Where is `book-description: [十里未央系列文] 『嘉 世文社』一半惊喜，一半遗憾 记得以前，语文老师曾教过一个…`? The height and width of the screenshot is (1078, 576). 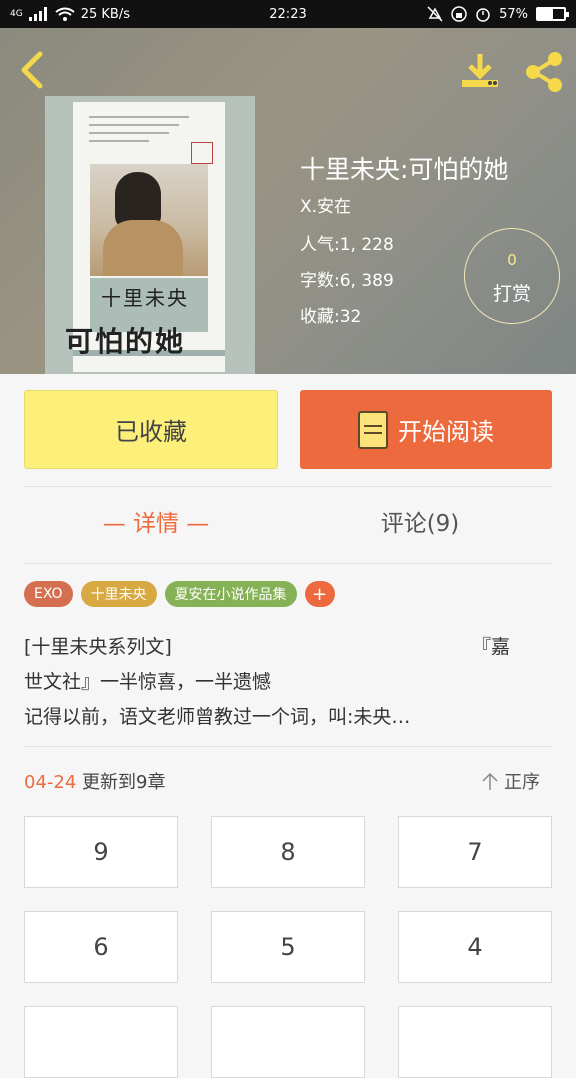 book-description: [十里未央系列文] 『嘉 世文社』一半惊喜，一半遗憾 记得以前，语文老师曾教过一个… is located at coordinates (288, 682).